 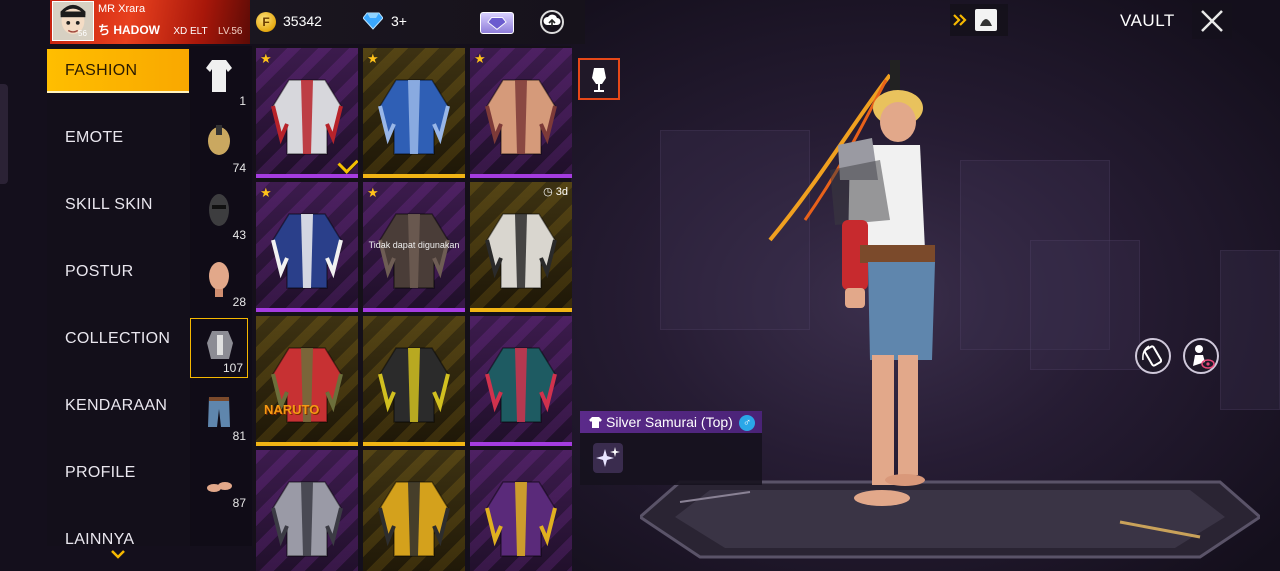 I want to click on character-model, so click(x=860, y=285).